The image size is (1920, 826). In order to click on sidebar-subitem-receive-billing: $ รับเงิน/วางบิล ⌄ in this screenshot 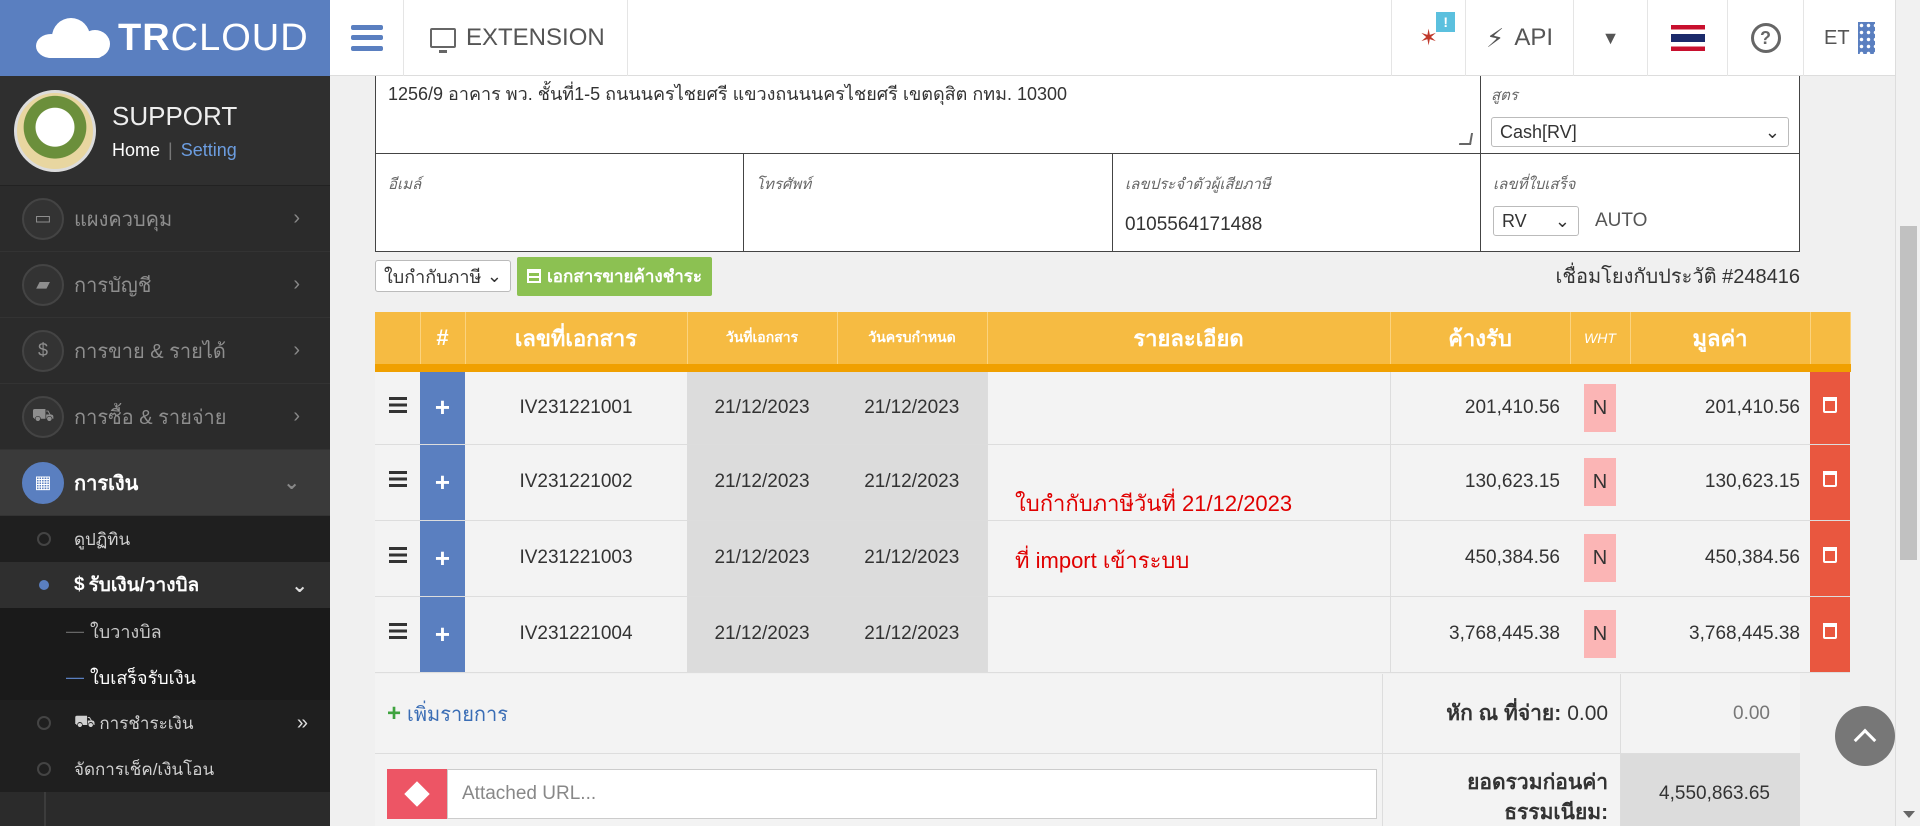, I will do `click(165, 585)`.